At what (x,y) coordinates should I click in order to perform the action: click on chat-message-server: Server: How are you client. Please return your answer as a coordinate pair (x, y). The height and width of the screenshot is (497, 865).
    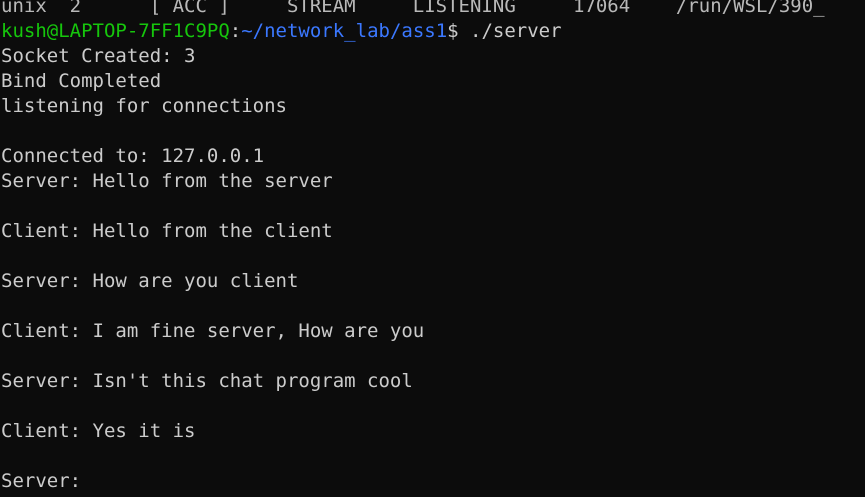
    Looking at the image, I should click on (150, 281).